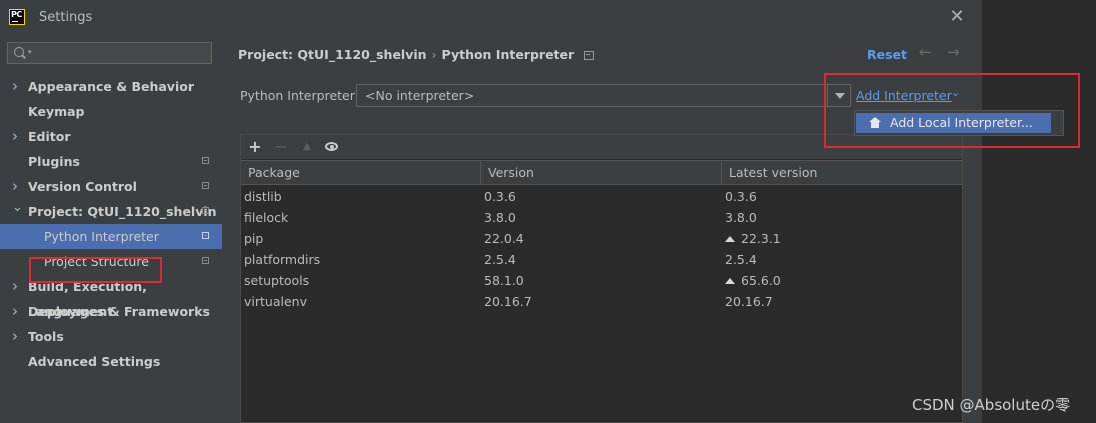  What do you see at coordinates (500, 259) in the screenshot?
I see `package-version-cell: 2.5.4` at bounding box center [500, 259].